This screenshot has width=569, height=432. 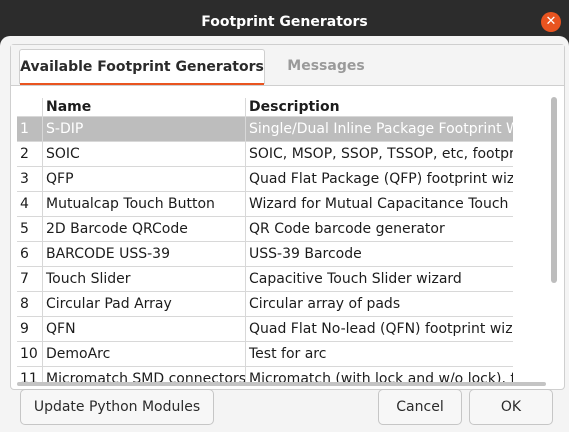 I want to click on row-description: Quad Flat Package (QFP) footprint wizar, so click(x=379, y=179).